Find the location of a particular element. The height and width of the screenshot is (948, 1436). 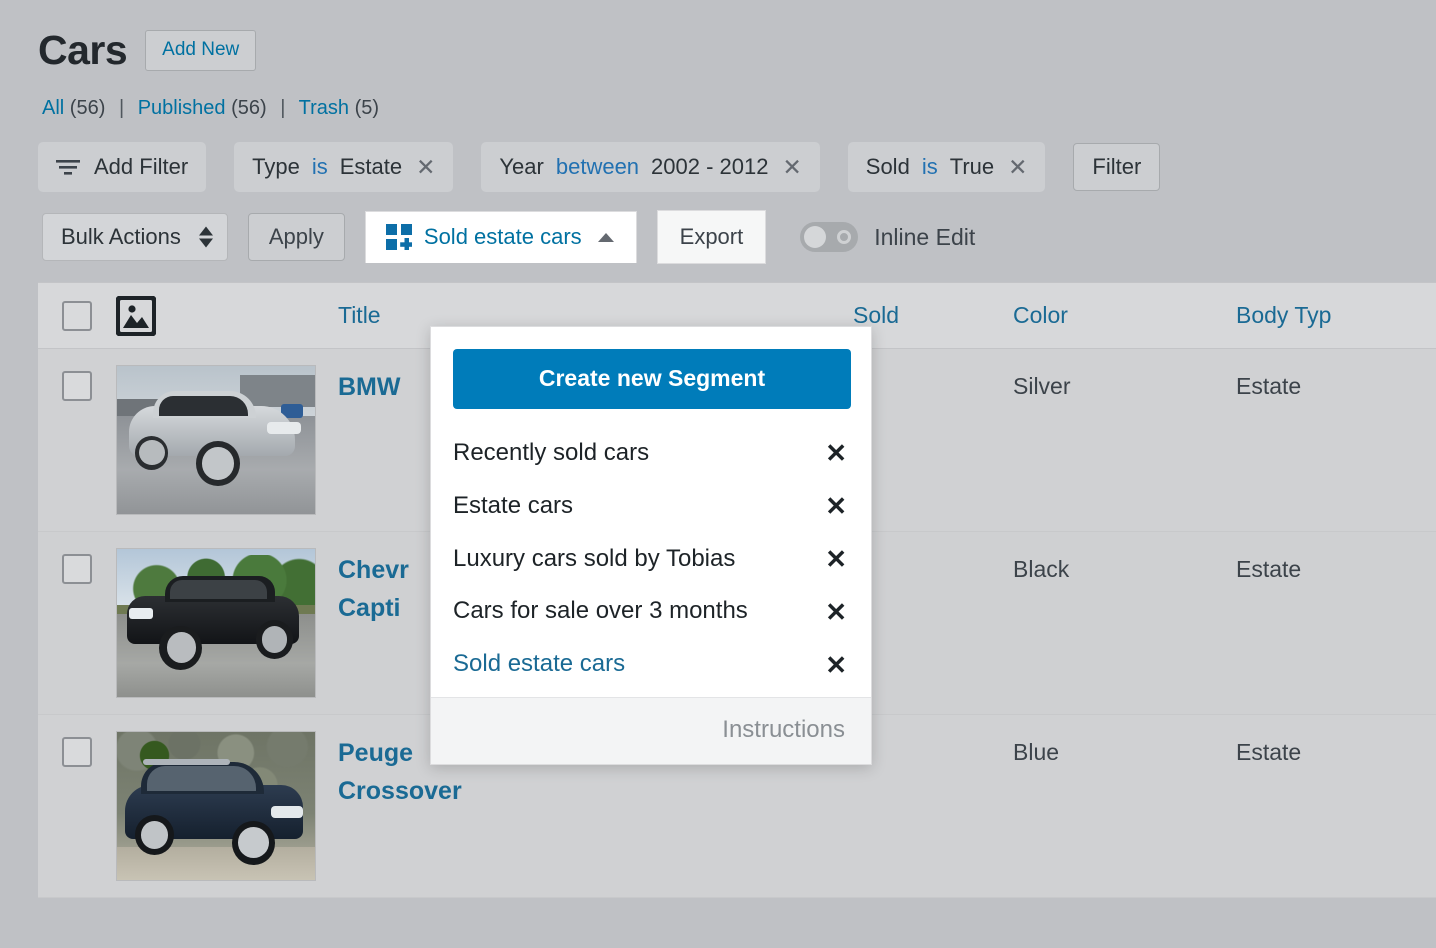

car-title-link: Chevr is located at coordinates (373, 571).